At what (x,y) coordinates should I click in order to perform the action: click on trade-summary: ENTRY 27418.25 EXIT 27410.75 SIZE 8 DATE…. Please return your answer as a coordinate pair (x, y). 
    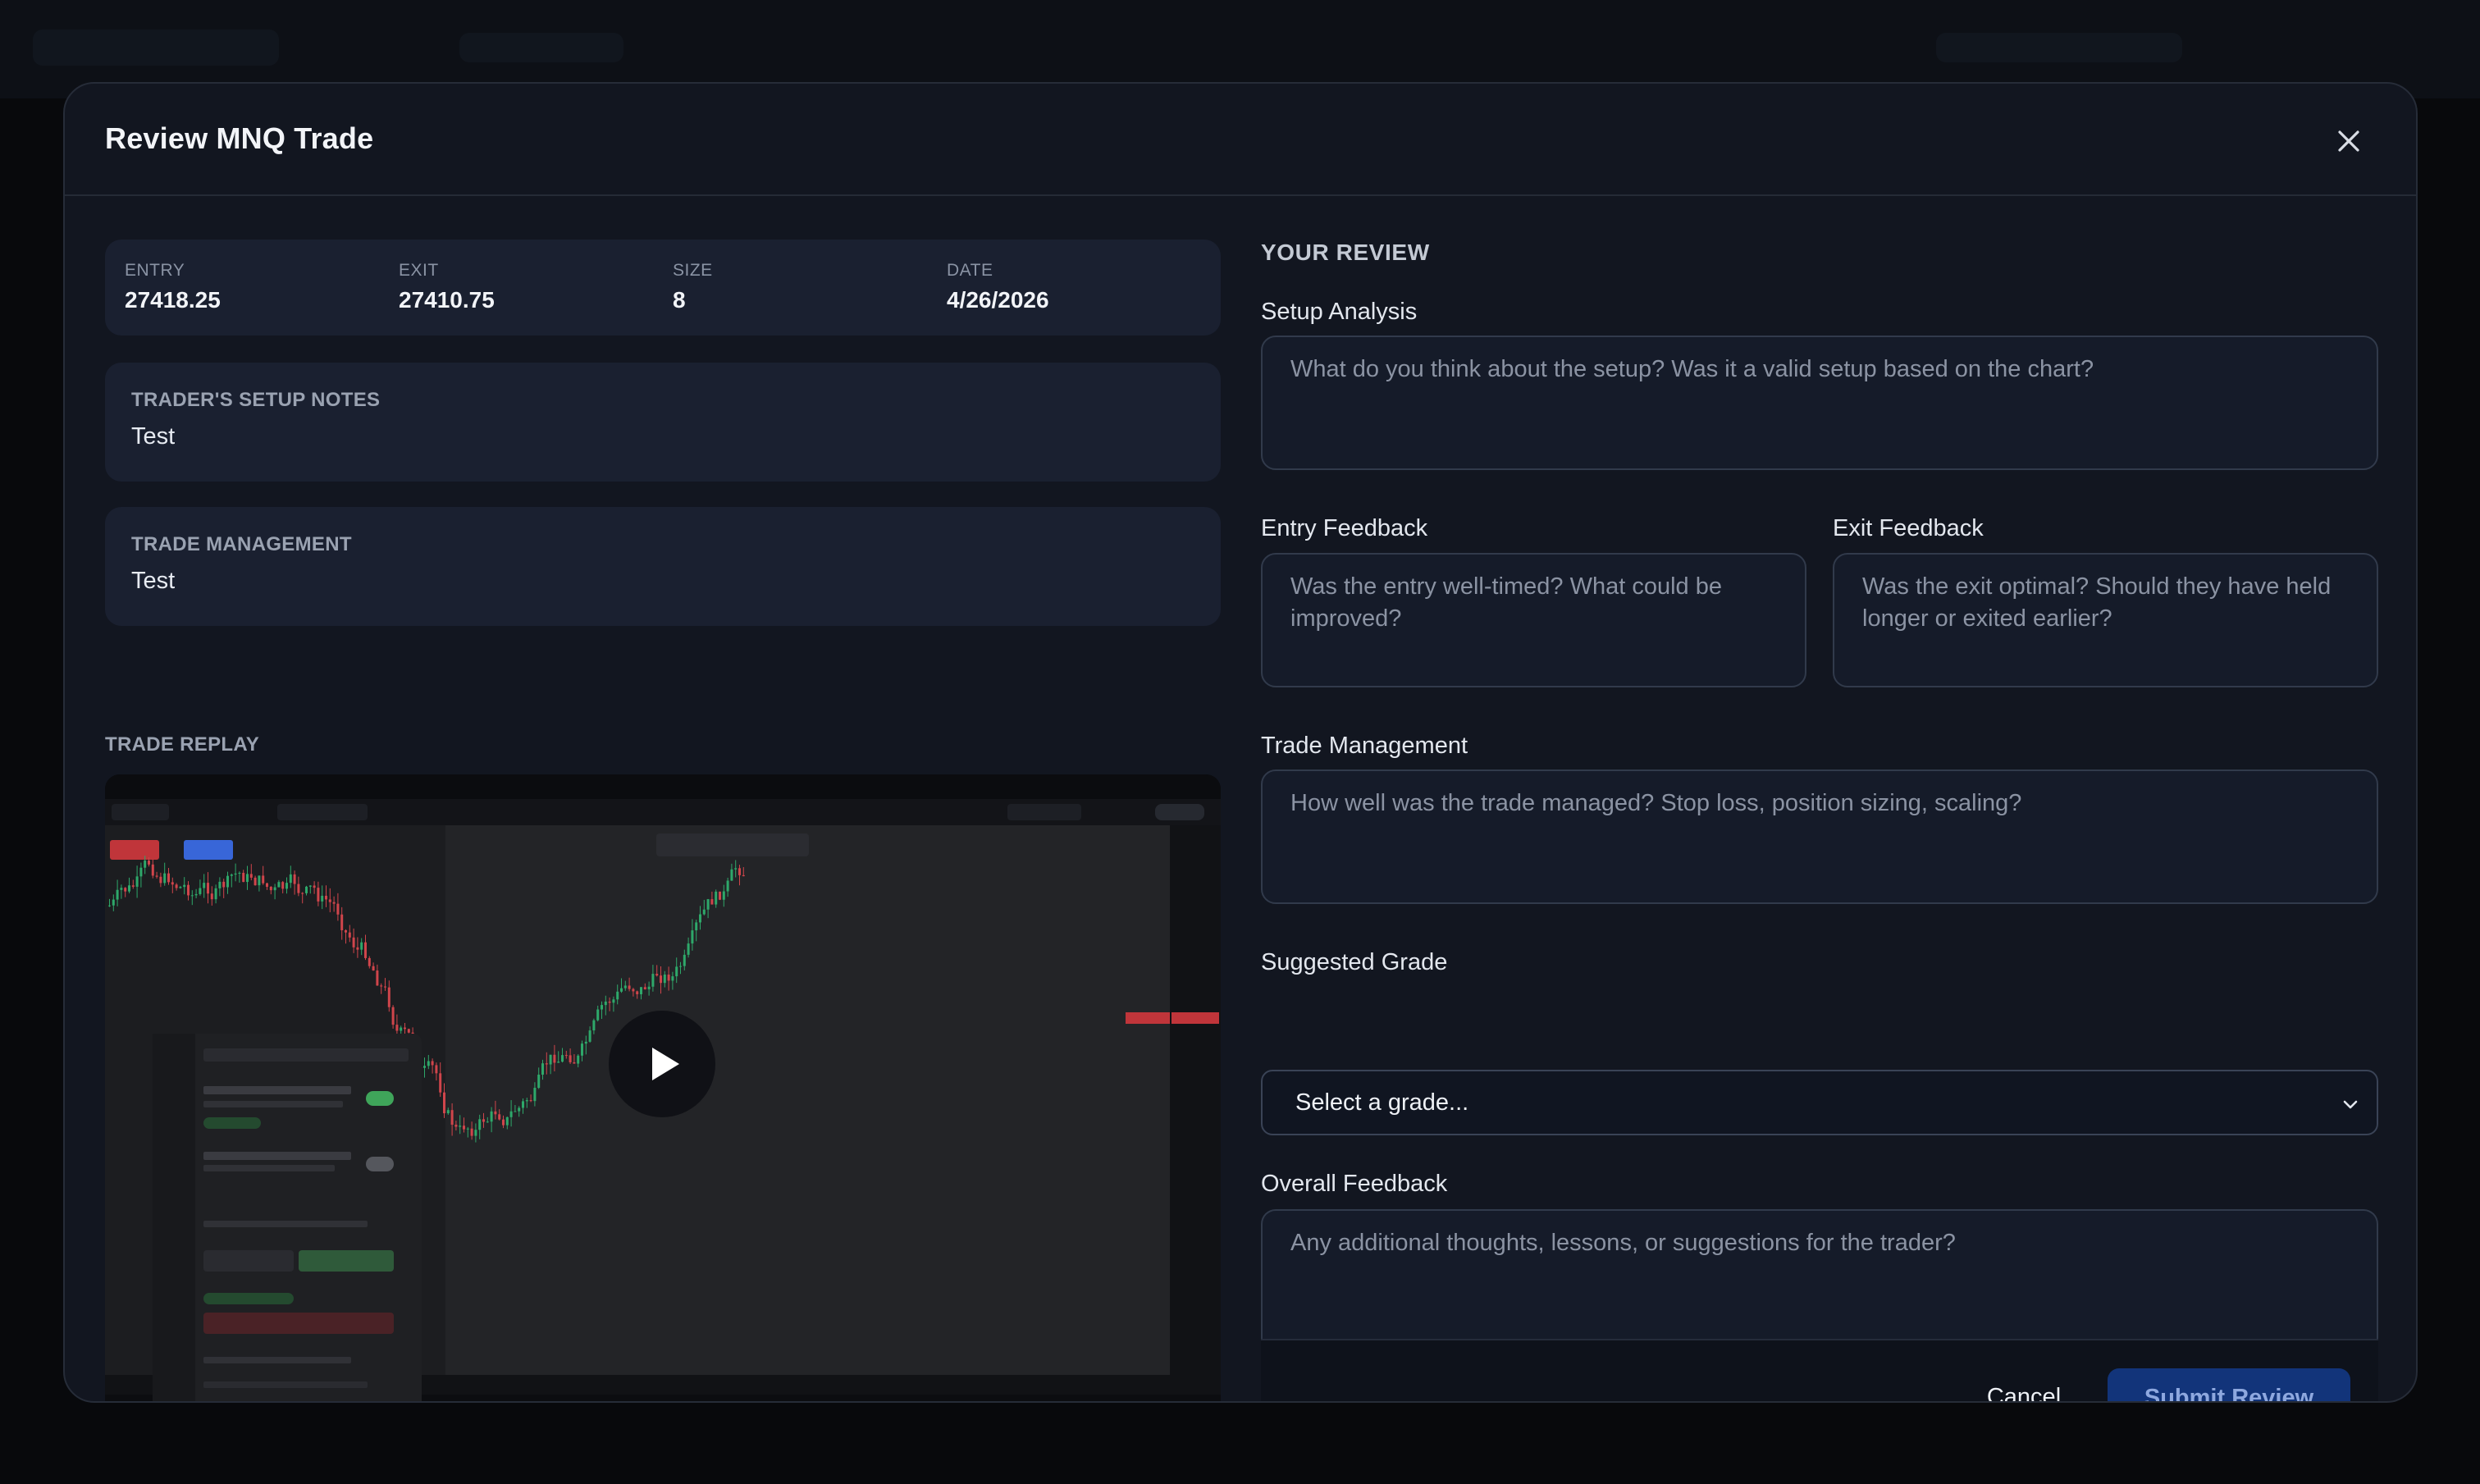
    Looking at the image, I should click on (663, 288).